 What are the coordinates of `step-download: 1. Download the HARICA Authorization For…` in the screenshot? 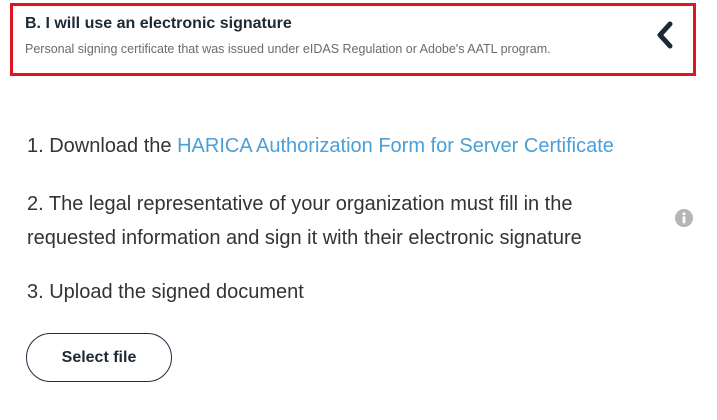 It's located at (320, 146).